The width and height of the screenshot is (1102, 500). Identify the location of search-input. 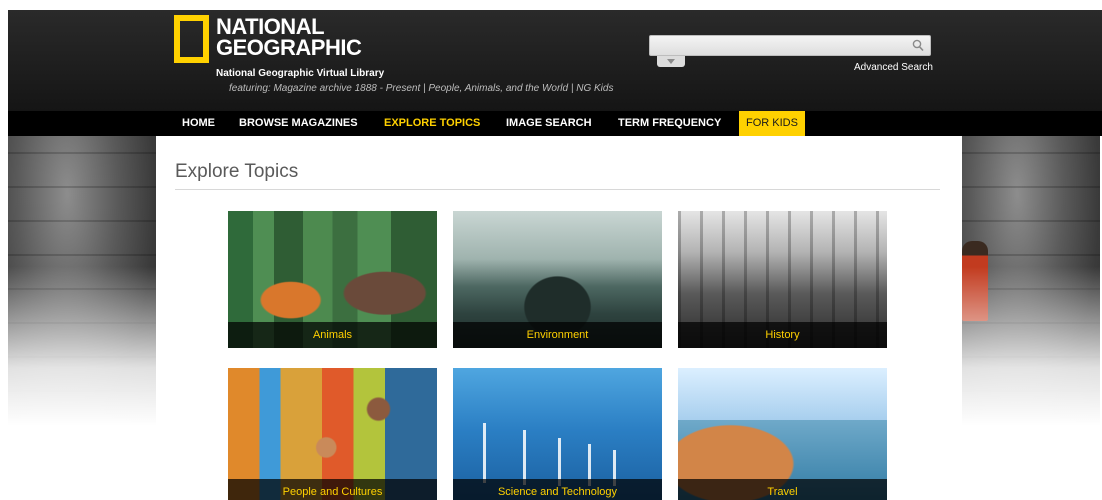
(779, 45).